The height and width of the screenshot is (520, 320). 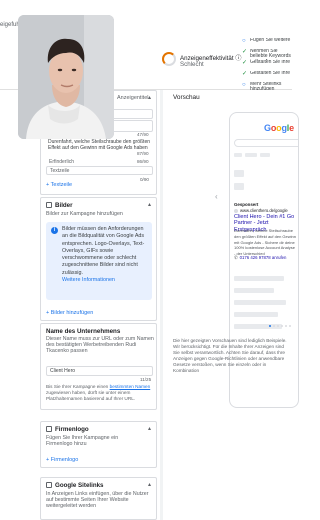 I want to click on text-line-field: Textzeile, so click(x=99, y=170).